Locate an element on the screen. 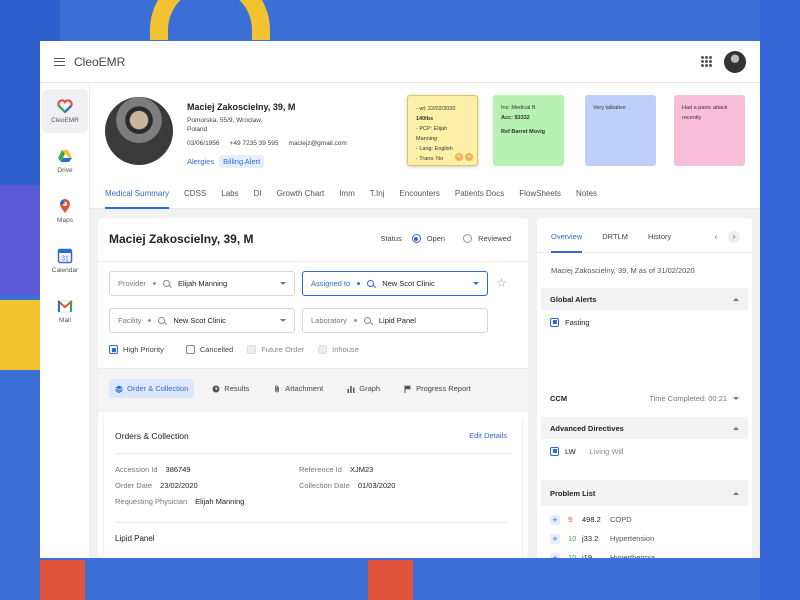 This screenshot has height=600, width=800. high-priority-checkbox: High Priority is located at coordinates (136, 349).